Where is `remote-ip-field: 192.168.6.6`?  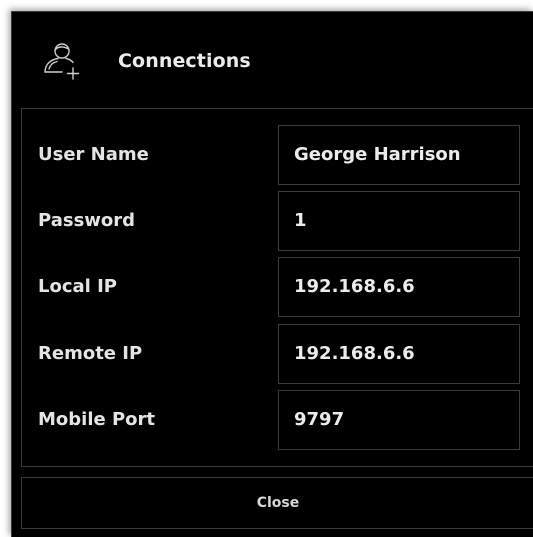
remote-ip-field: 192.168.6.6 is located at coordinates (399, 354).